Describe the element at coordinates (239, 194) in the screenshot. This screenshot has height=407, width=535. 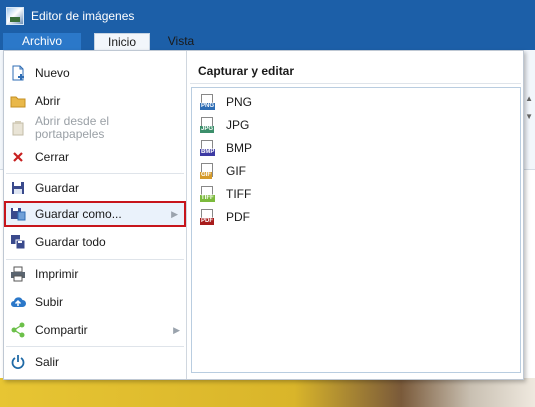
I see `format-label: TIFF` at that location.